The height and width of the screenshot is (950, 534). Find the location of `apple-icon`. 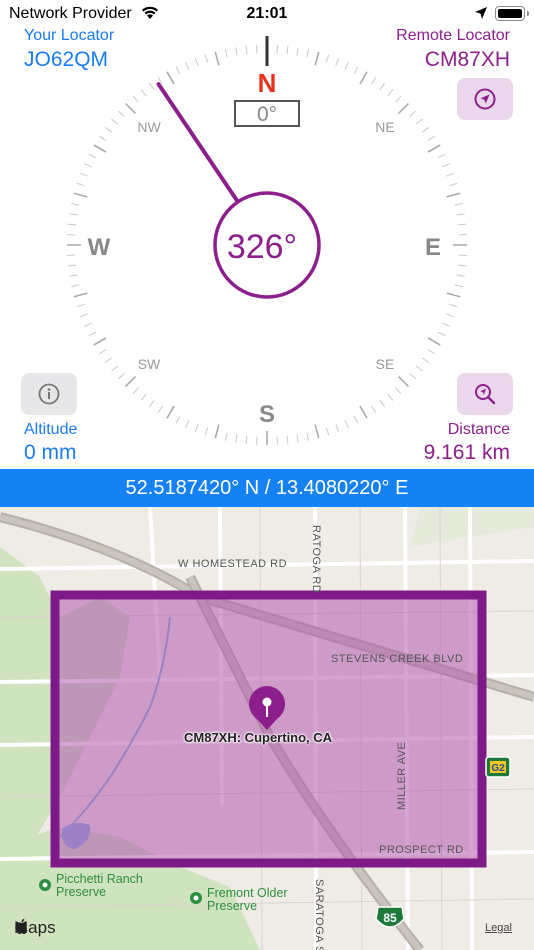

apple-icon is located at coordinates (21, 926).